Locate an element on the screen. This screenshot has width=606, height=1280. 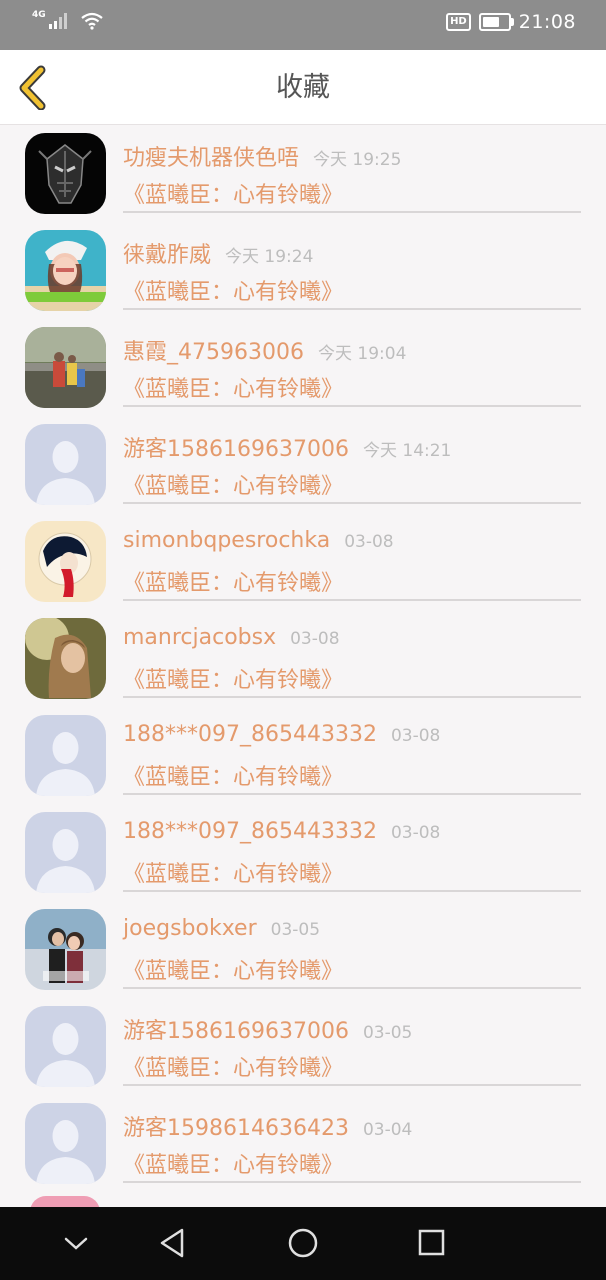
user-name-text: 游客1598614636423 is located at coordinates (236, 1128).